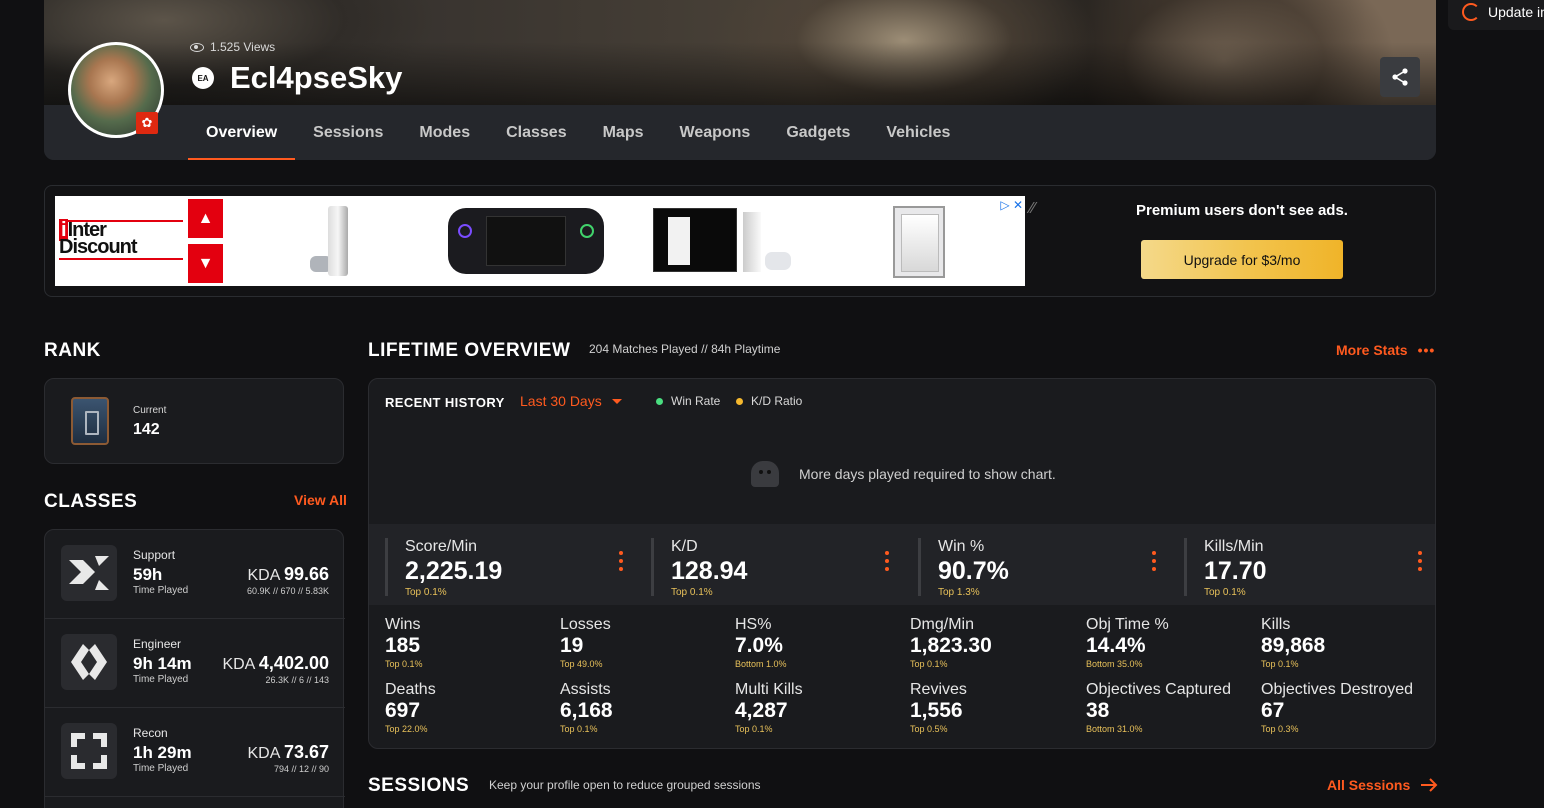  What do you see at coordinates (820, 707) in the screenshot?
I see `stat-multi-kills: Multi Kills 4,287 Top 0.1%` at bounding box center [820, 707].